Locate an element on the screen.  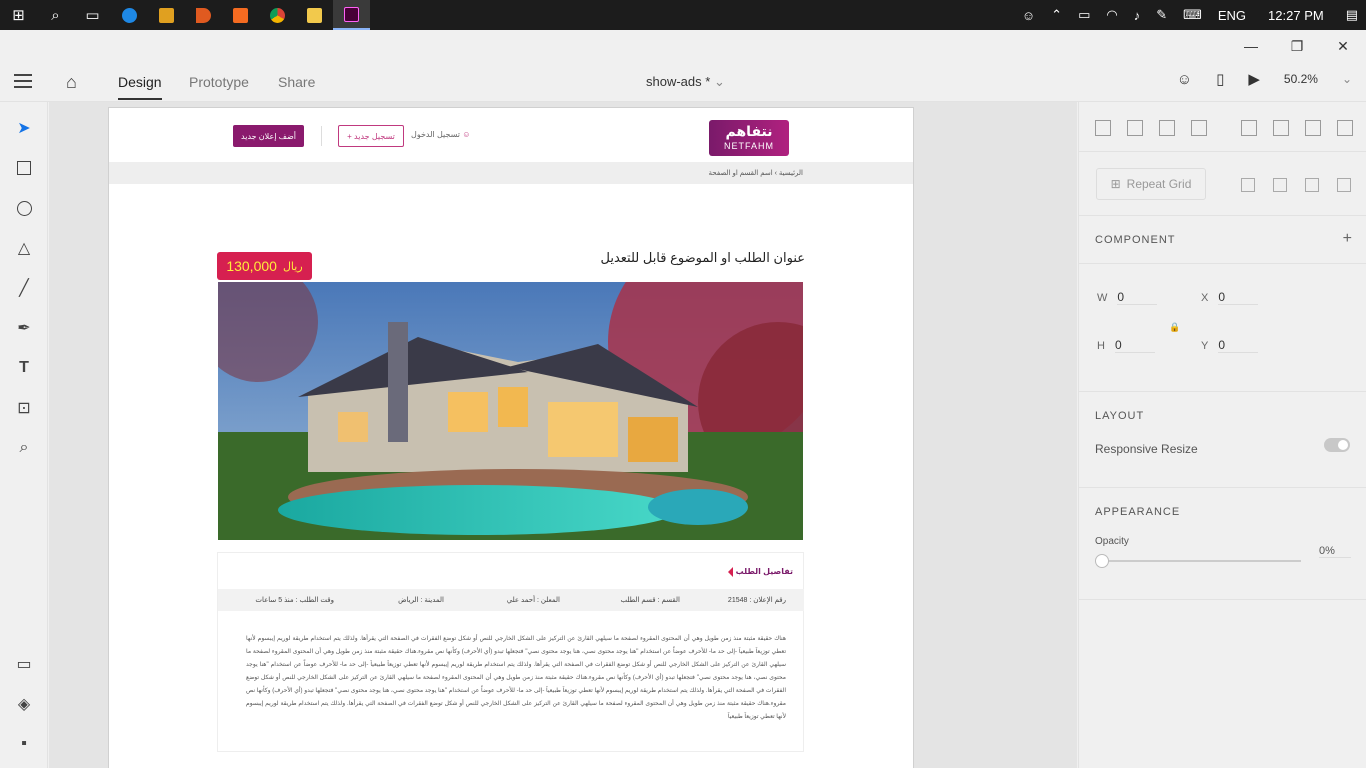
add-component-icon: + is located at coordinates (1347, 239).